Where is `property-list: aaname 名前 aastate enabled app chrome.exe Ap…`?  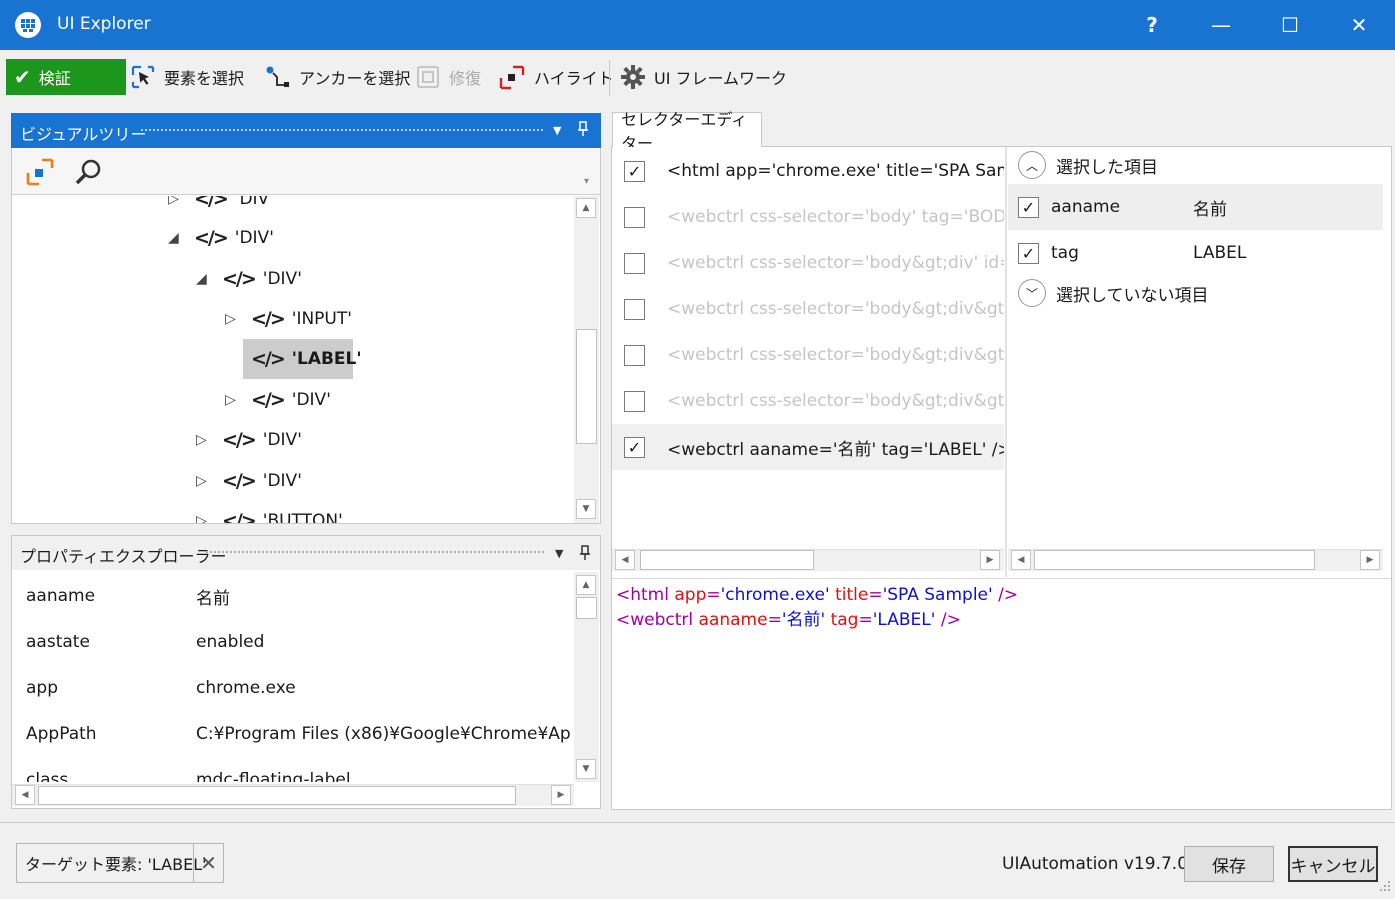 property-list: aaname 名前 aastate enabled app chrome.exe Ap… is located at coordinates (292, 677).